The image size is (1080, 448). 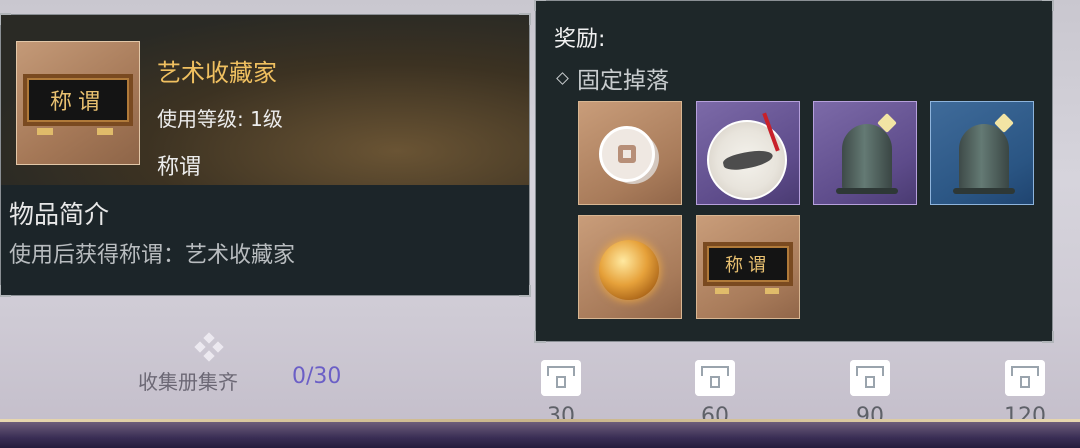 What do you see at coordinates (627, 154) in the screenshot?
I see `coin-icon` at bounding box center [627, 154].